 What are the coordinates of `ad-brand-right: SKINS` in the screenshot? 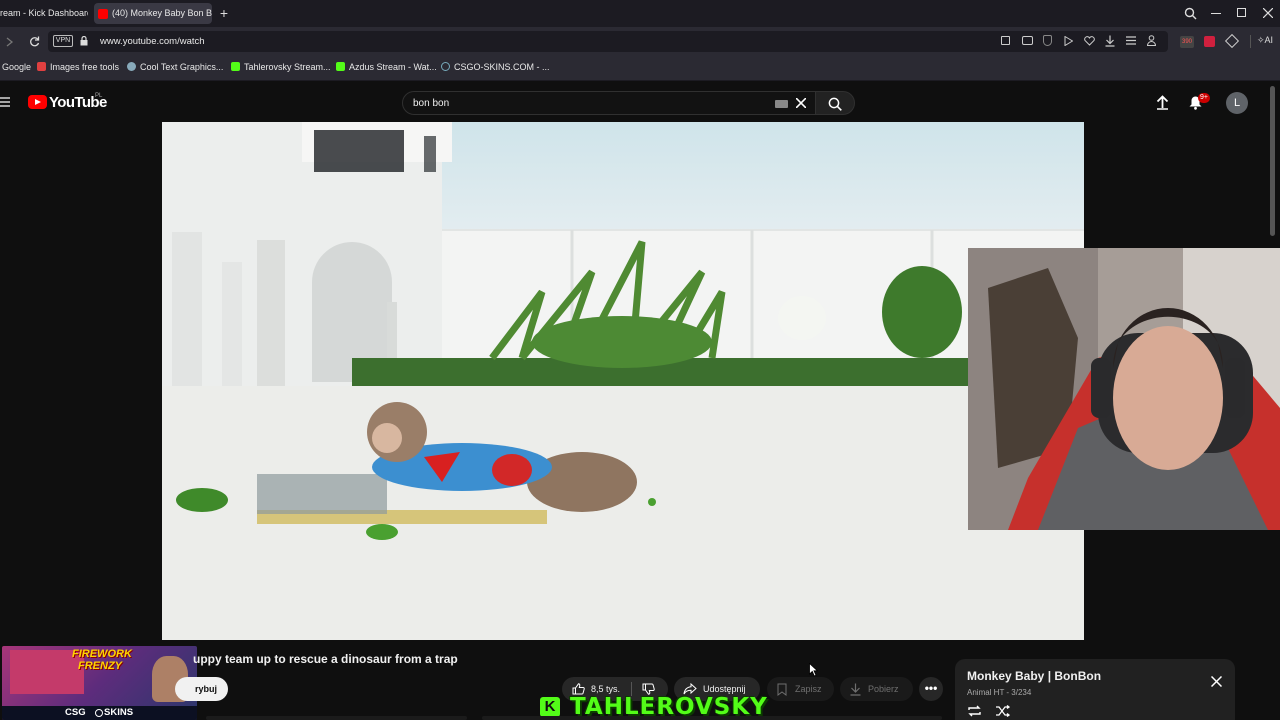 It's located at (119, 712).